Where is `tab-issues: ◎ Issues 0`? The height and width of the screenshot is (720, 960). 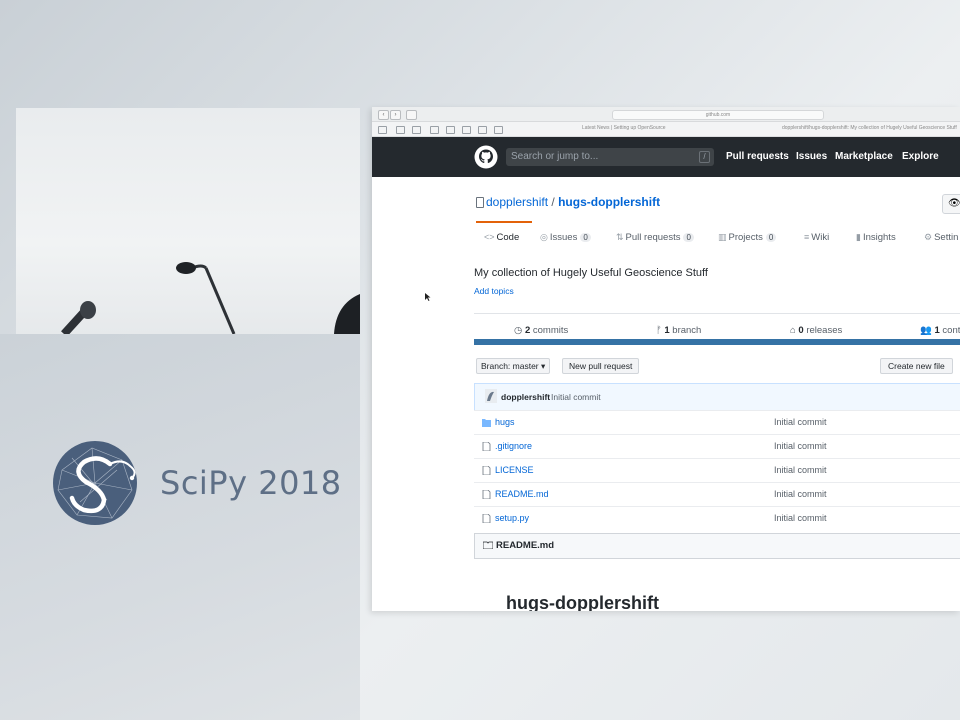
tab-issues: ◎ Issues 0 is located at coordinates (565, 237).